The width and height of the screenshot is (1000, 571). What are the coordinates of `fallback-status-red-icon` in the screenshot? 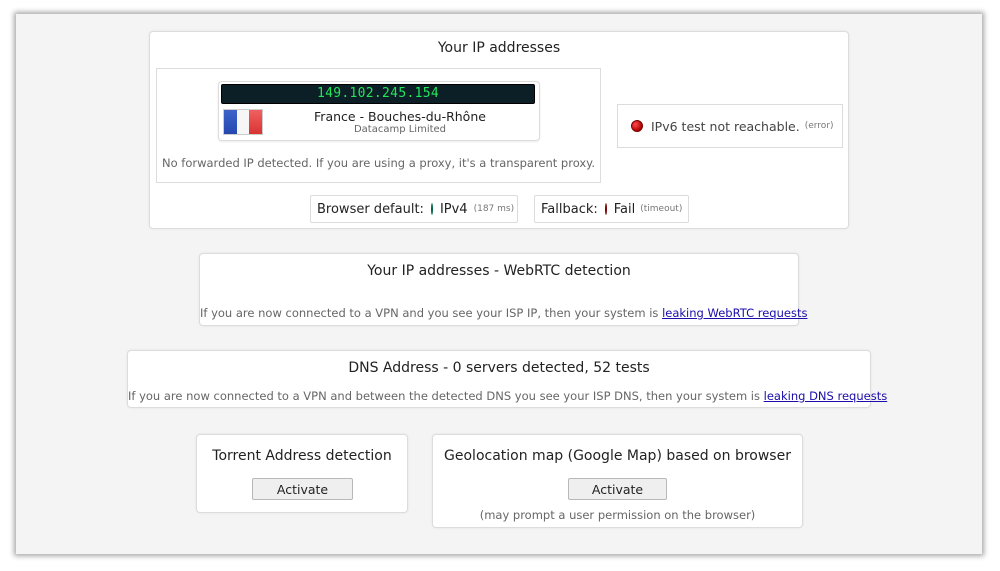 It's located at (605, 209).